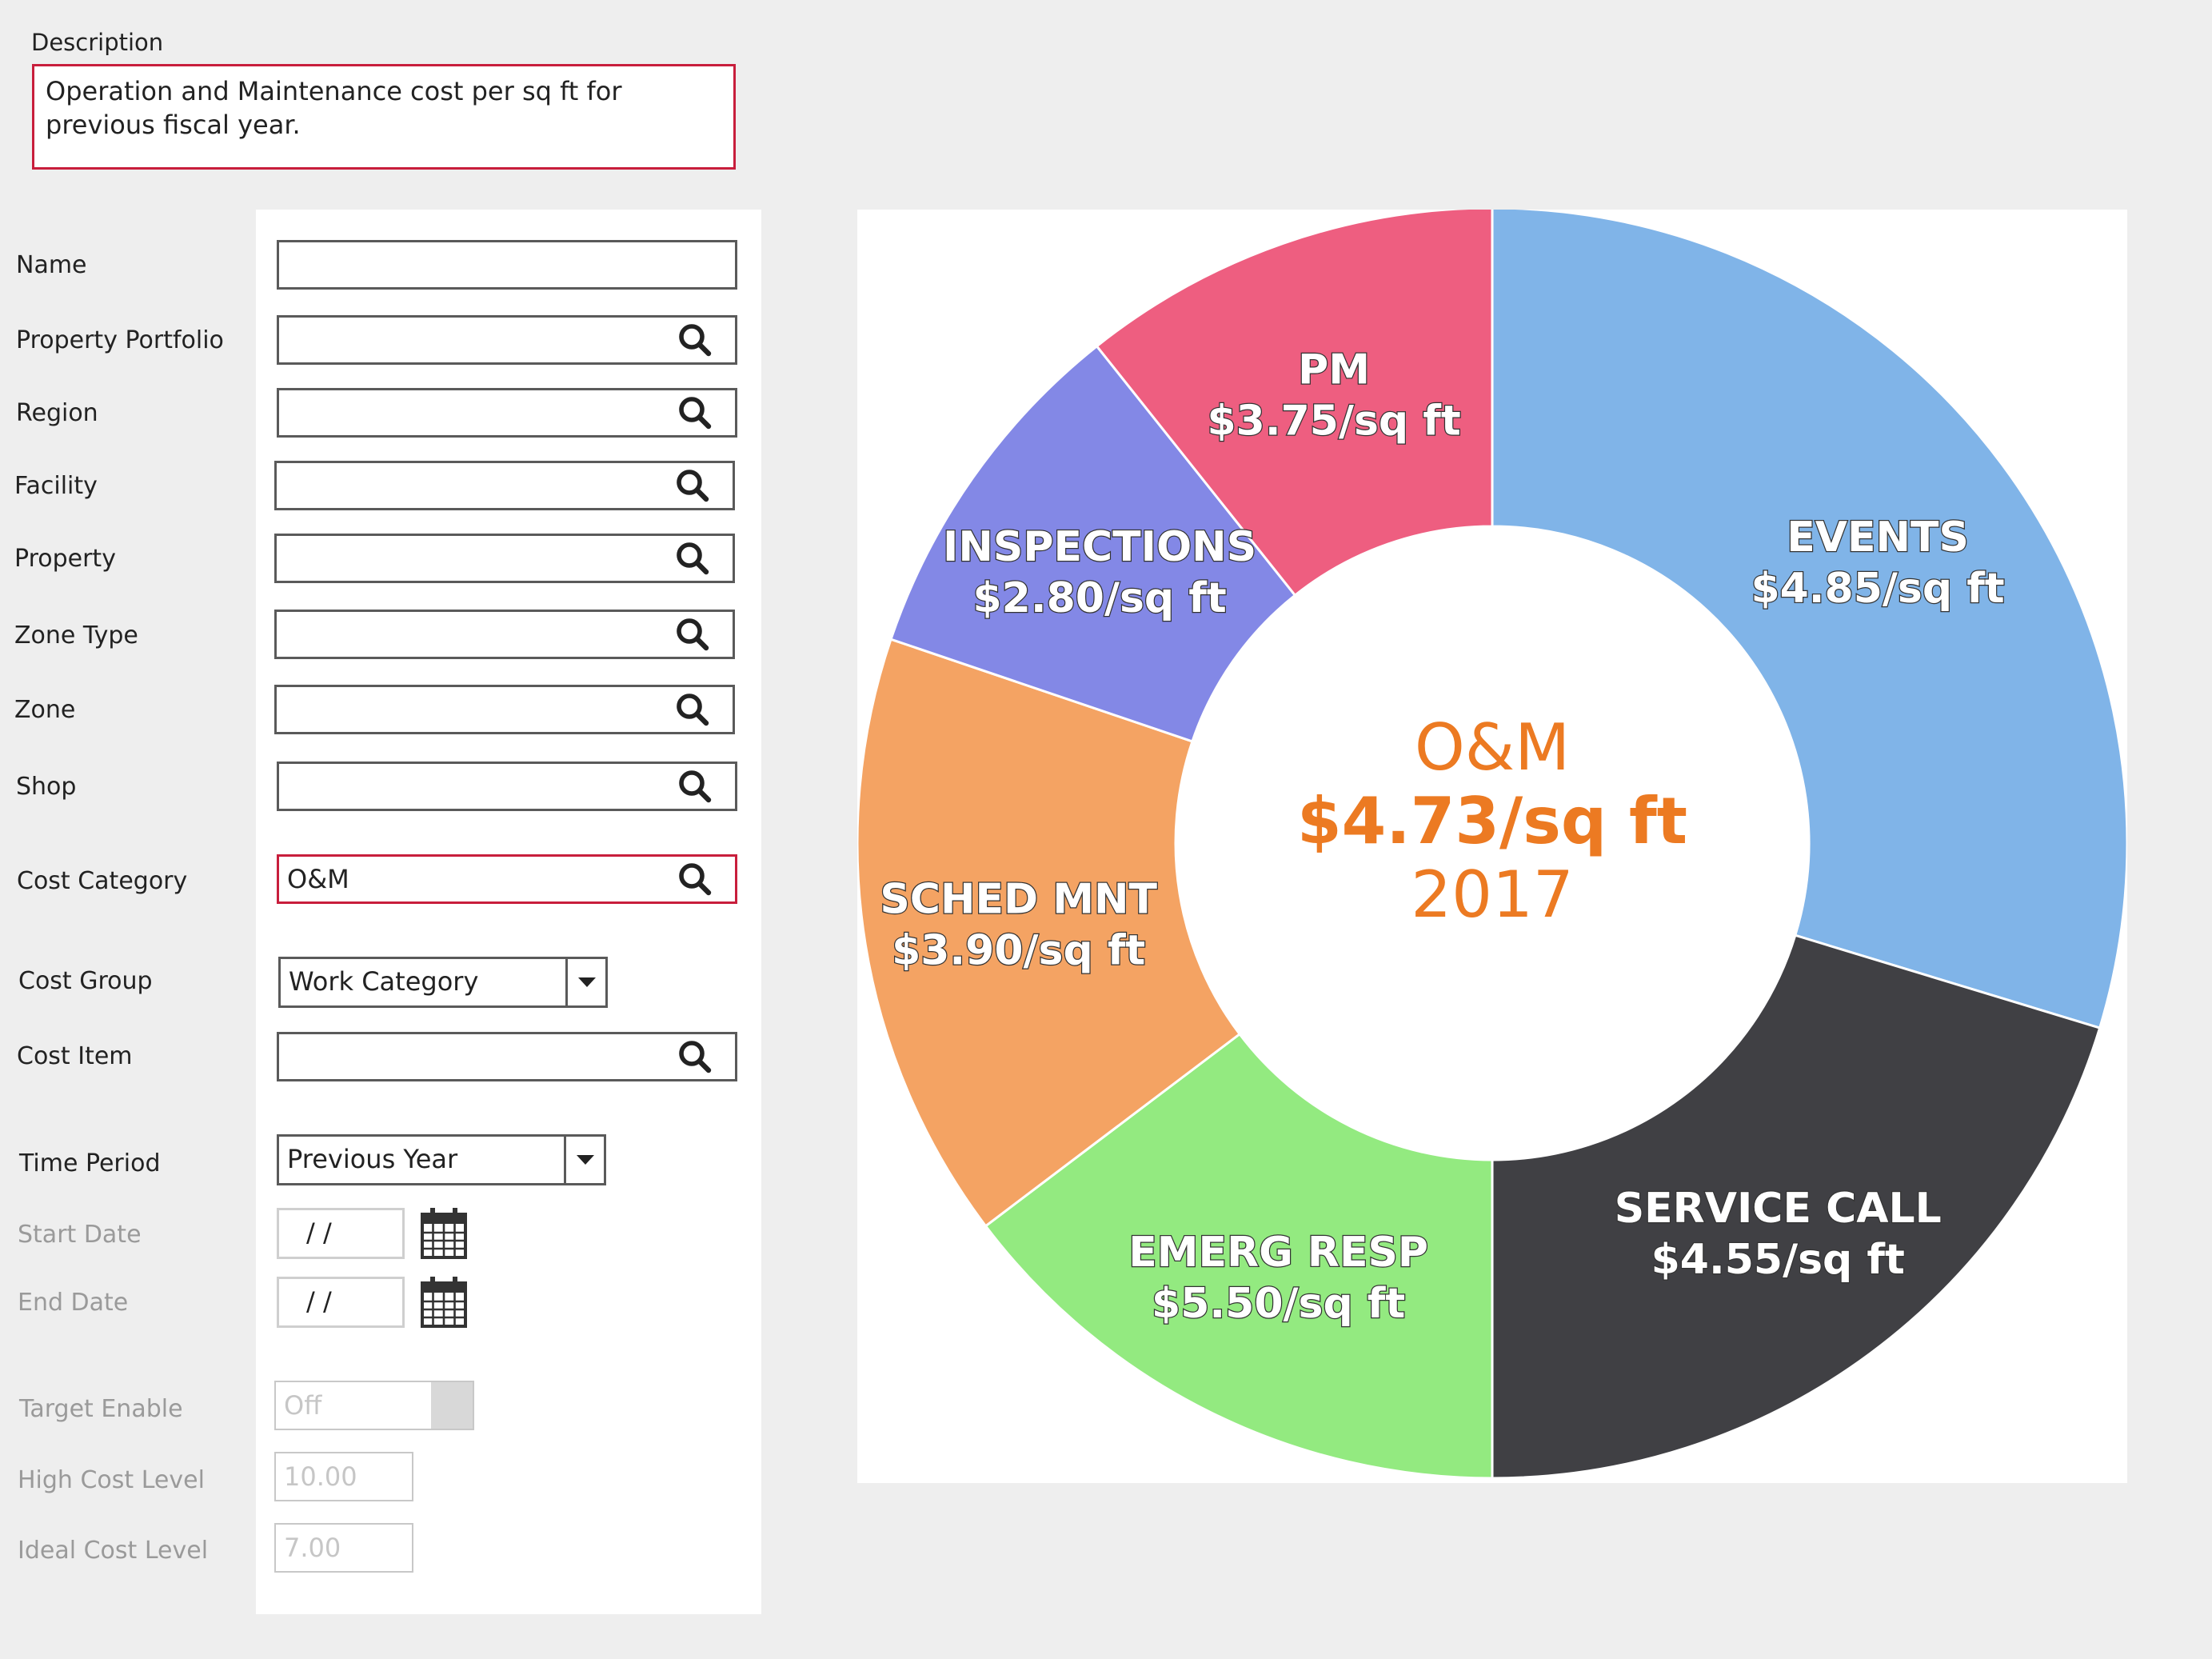  Describe the element at coordinates (57, 413) in the screenshot. I see `region-label: Region` at that location.